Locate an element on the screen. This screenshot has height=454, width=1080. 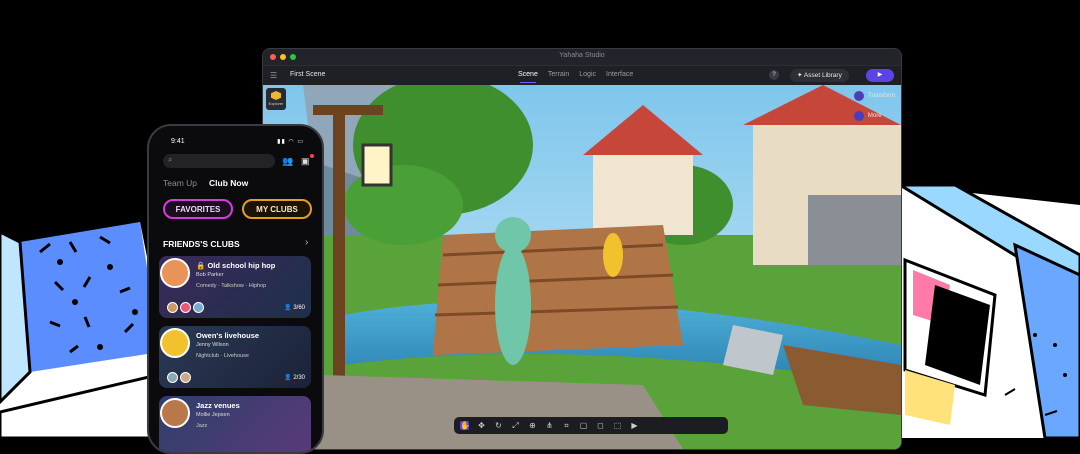
editor-tabs: Scene Terrain Logic Interface is located at coordinates (575, 76).